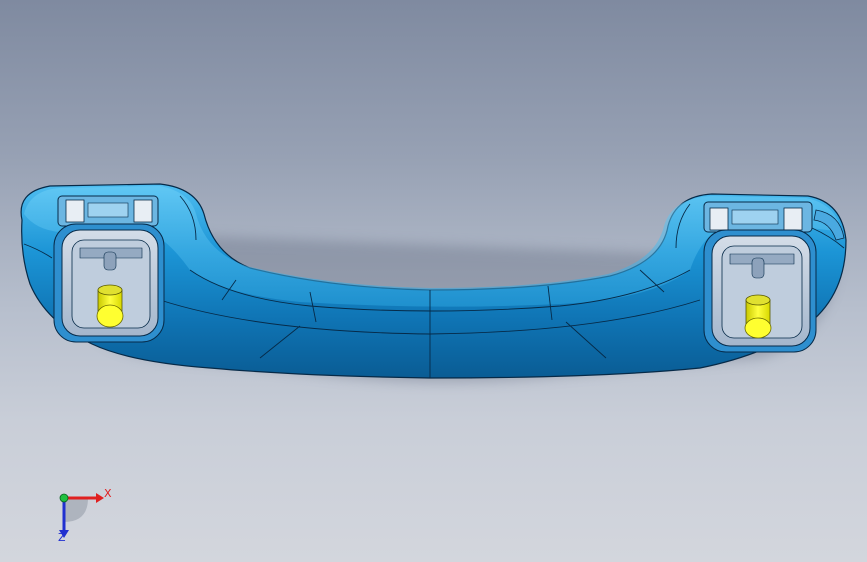 Image resolution: width=867 pixels, height=562 pixels. I want to click on reference-triad: X Z, so click(85, 513).